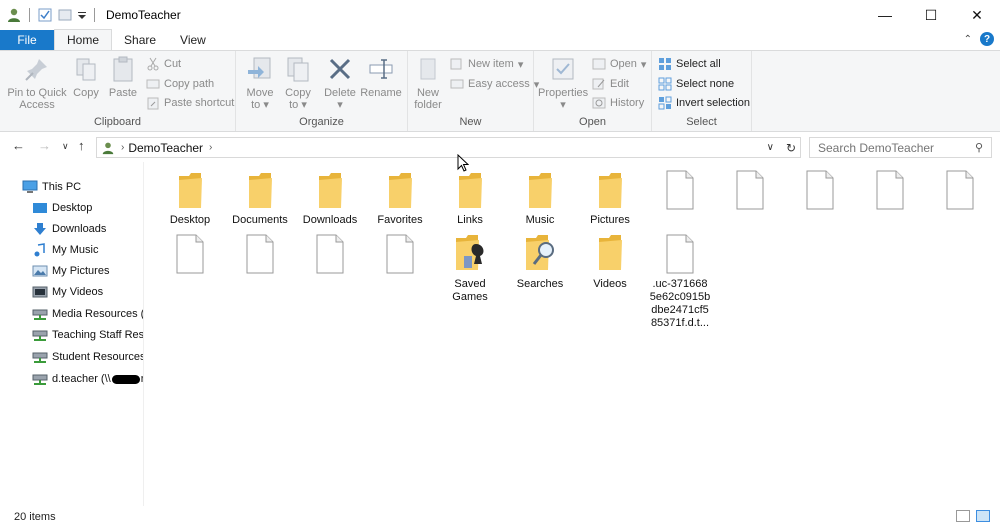 This screenshot has height=528, width=1000. Describe the element at coordinates (486, 64) in the screenshot. I see `new-item-button: New item ▾` at that location.